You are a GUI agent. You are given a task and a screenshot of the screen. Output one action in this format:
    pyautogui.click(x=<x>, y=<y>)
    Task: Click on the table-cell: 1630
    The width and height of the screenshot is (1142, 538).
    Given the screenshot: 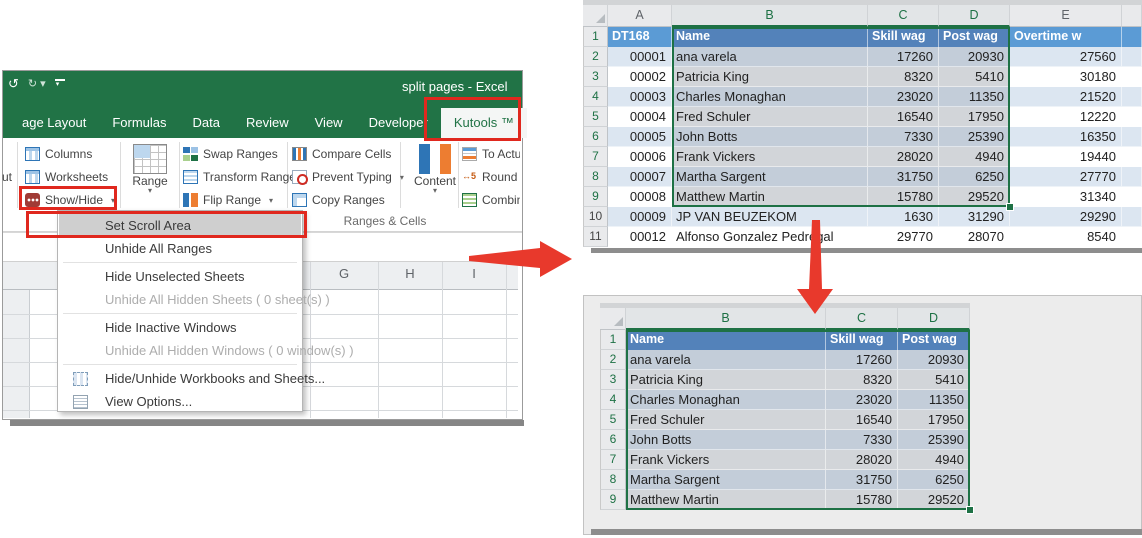 What is the action you would take?
    pyautogui.click(x=903, y=217)
    